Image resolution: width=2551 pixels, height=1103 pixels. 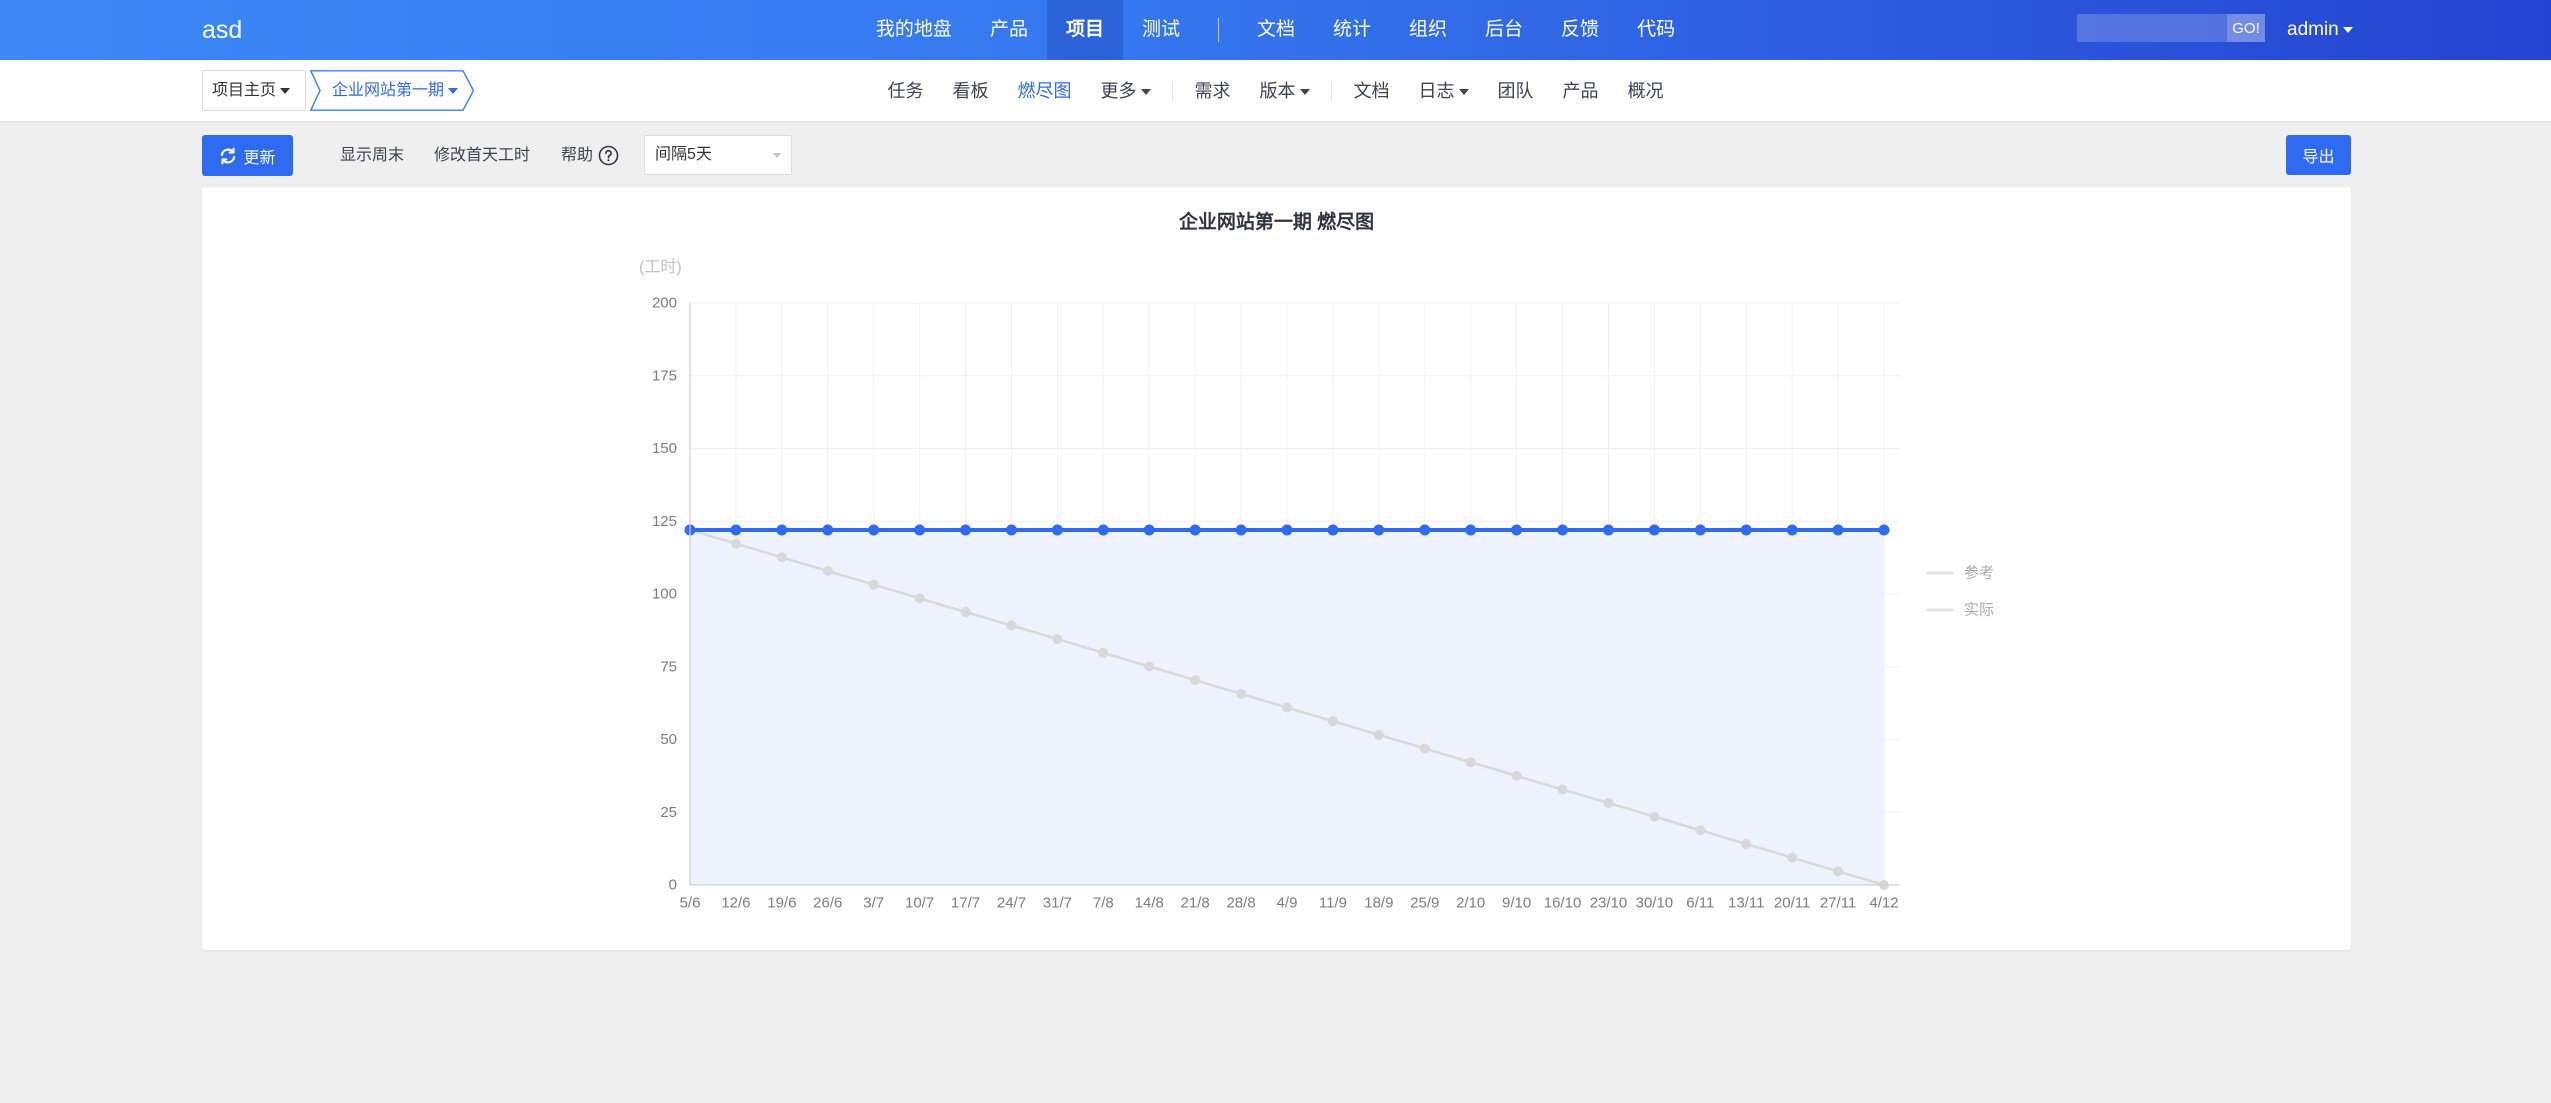 I want to click on breadcrumb-current-project: 企业网站第一期, so click(x=392, y=90).